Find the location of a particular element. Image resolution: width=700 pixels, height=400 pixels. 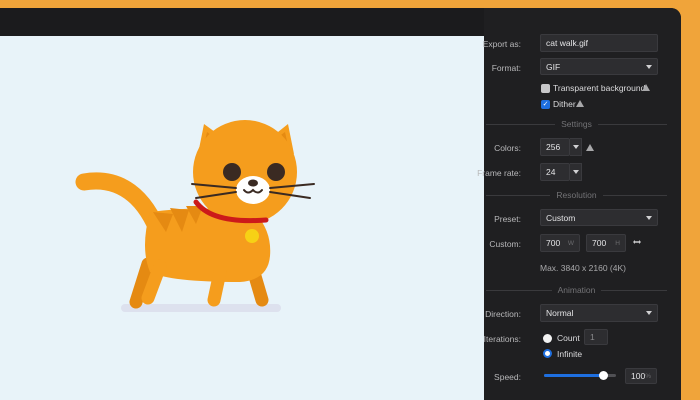

height-unit-label: H is located at coordinates (617, 243).